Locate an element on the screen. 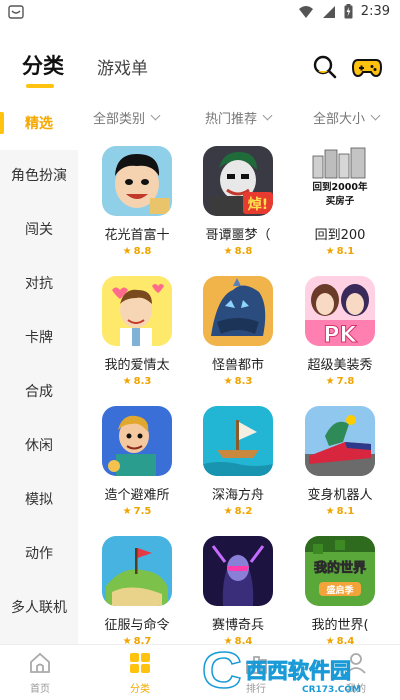 Image resolution: width=400 pixels, height=700 pixels. cyber-warrior-icon is located at coordinates (238, 571).